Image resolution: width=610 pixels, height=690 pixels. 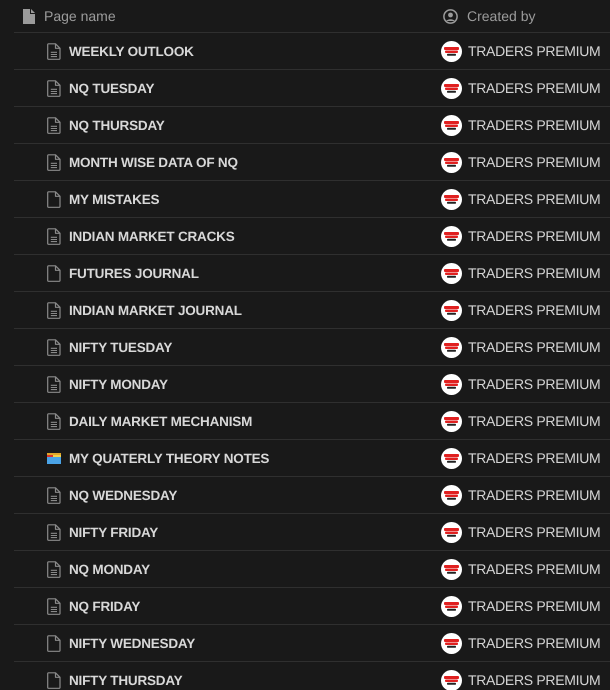 What do you see at coordinates (160, 421) in the screenshot?
I see `page-title: DAILY MARKET MECHANISM` at bounding box center [160, 421].